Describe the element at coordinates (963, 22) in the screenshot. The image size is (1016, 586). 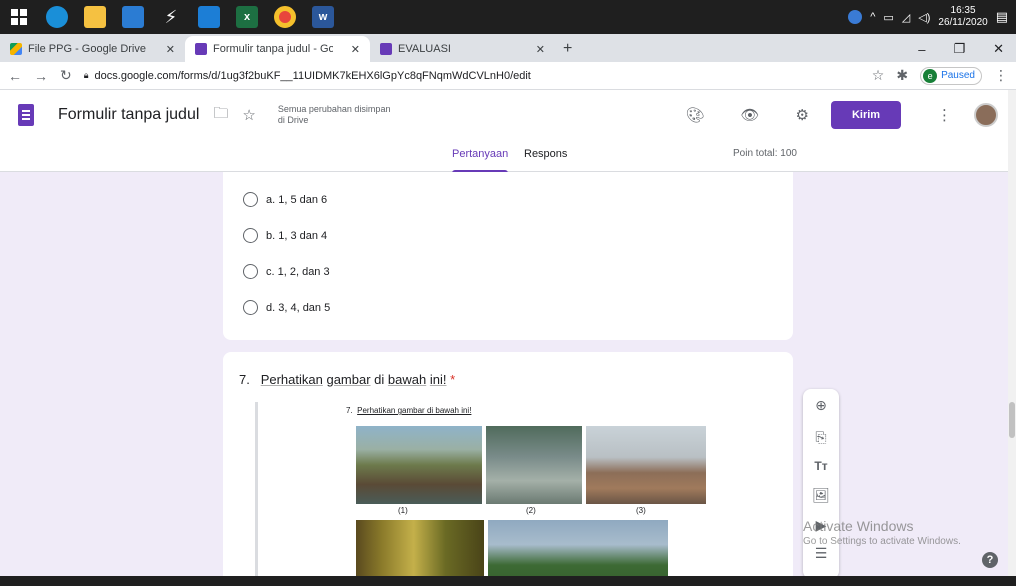
I see `clock-date: 26/11/2020` at that location.